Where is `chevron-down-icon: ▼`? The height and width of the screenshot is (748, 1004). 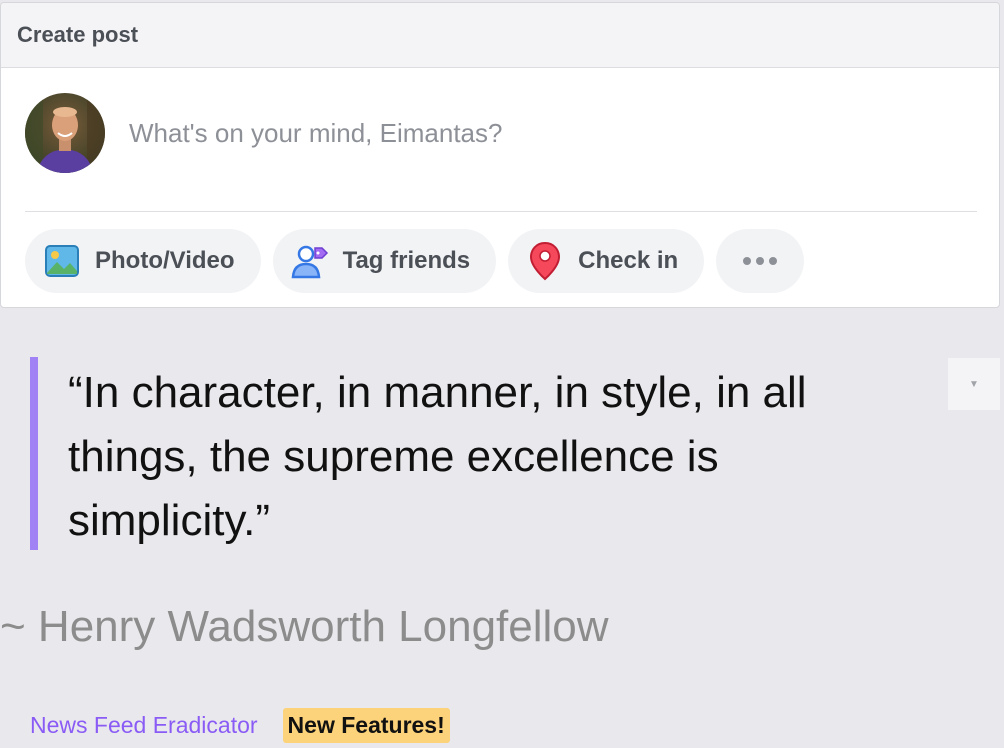
chevron-down-icon: ▼ is located at coordinates (974, 384).